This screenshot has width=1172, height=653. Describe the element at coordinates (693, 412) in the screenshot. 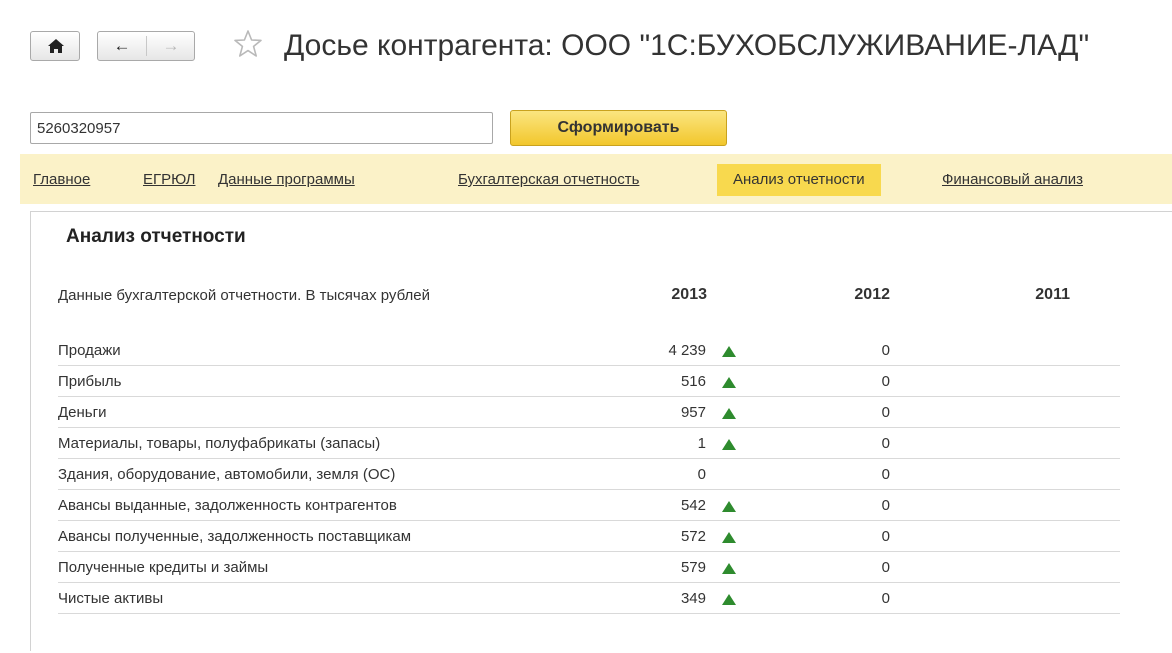

I see `value-2013: 957` at that location.